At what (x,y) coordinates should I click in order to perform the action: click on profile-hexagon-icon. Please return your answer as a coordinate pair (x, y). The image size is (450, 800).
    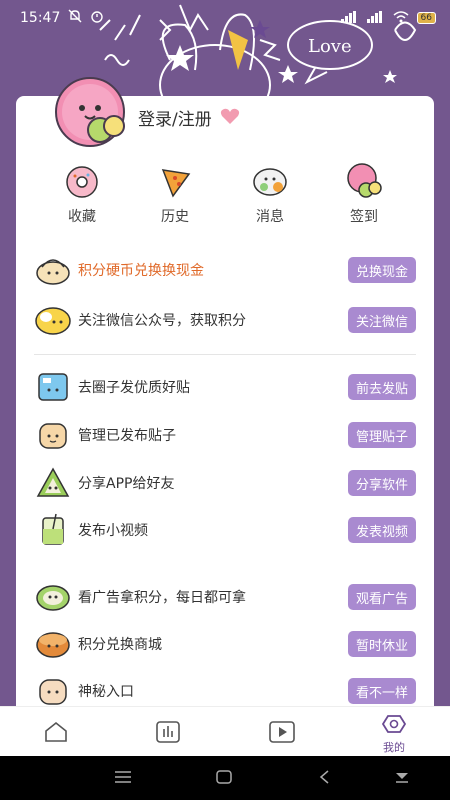
    Looking at the image, I should click on (394, 724).